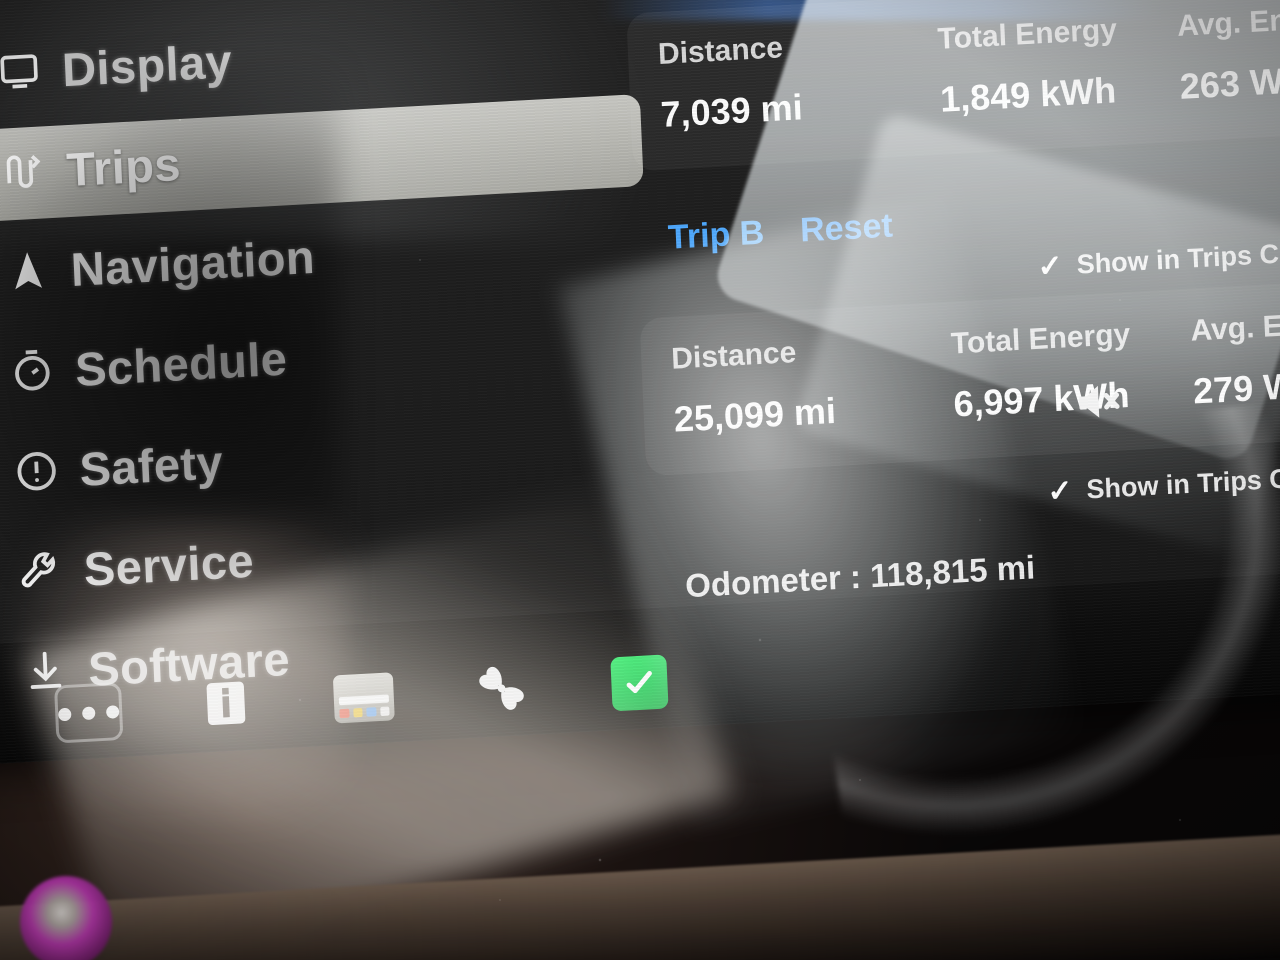 The height and width of the screenshot is (960, 1280). I want to click on trip-b-distance-column: Distance 25,099 mi, so click(813, 384).